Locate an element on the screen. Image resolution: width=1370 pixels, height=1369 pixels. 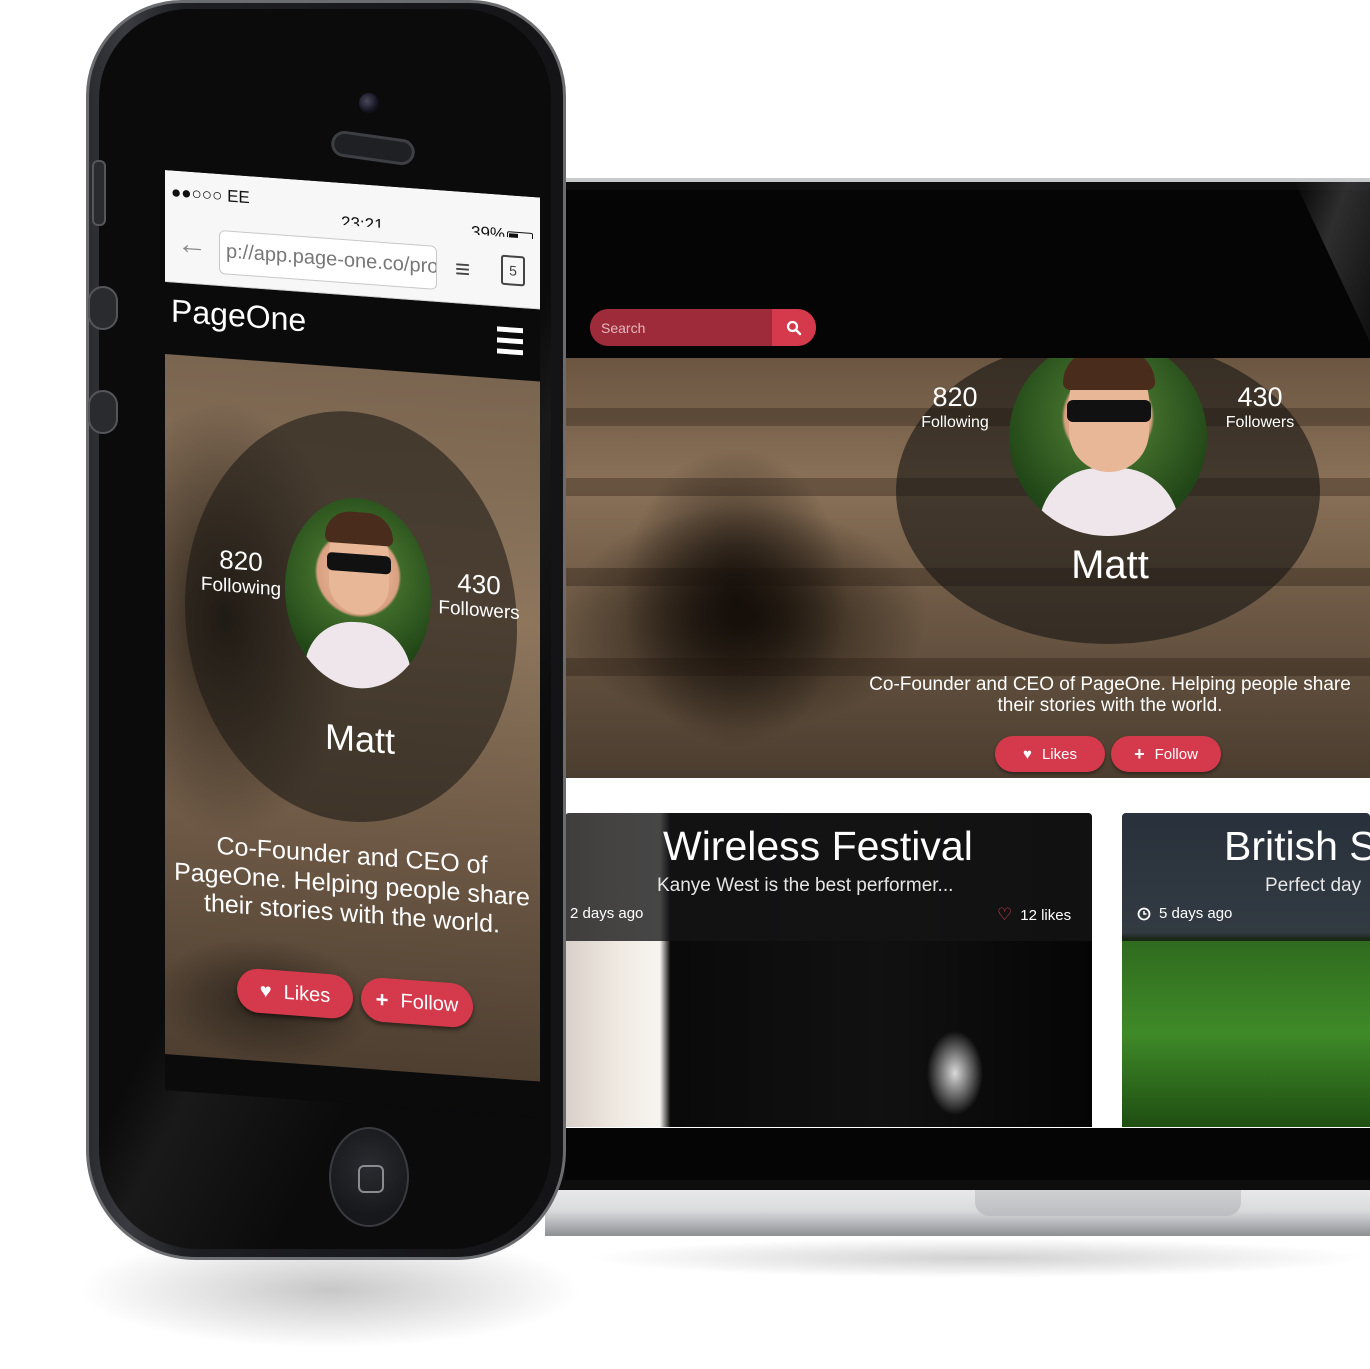
mobile-likes-button: ♥ Likes is located at coordinates (295, 993).